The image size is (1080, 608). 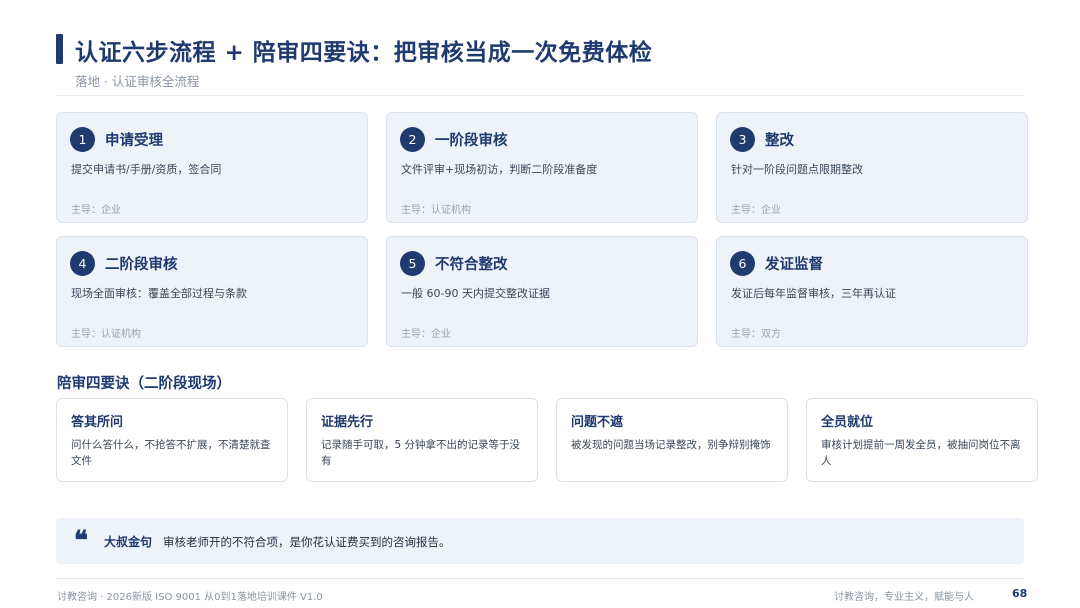 I want to click on quote-label: 大叔金句, so click(x=128, y=542).